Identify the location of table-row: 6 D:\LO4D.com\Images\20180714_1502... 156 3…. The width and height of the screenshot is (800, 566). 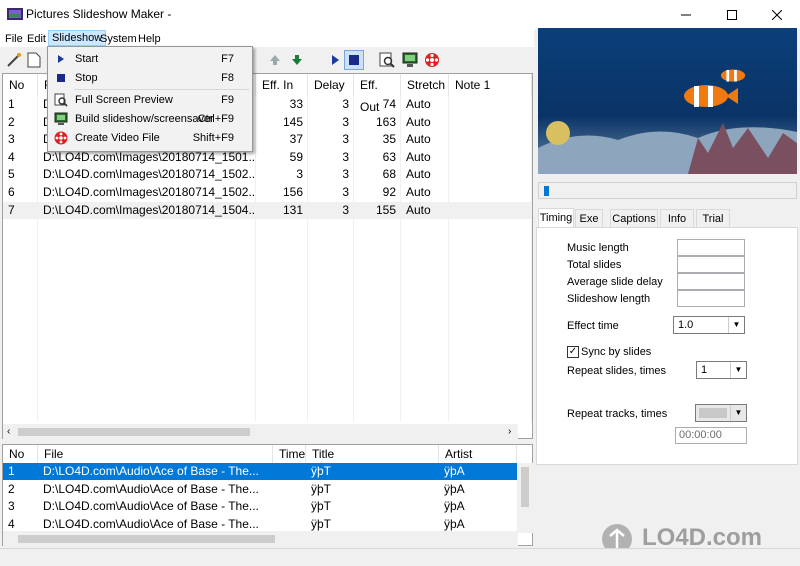
(267, 192).